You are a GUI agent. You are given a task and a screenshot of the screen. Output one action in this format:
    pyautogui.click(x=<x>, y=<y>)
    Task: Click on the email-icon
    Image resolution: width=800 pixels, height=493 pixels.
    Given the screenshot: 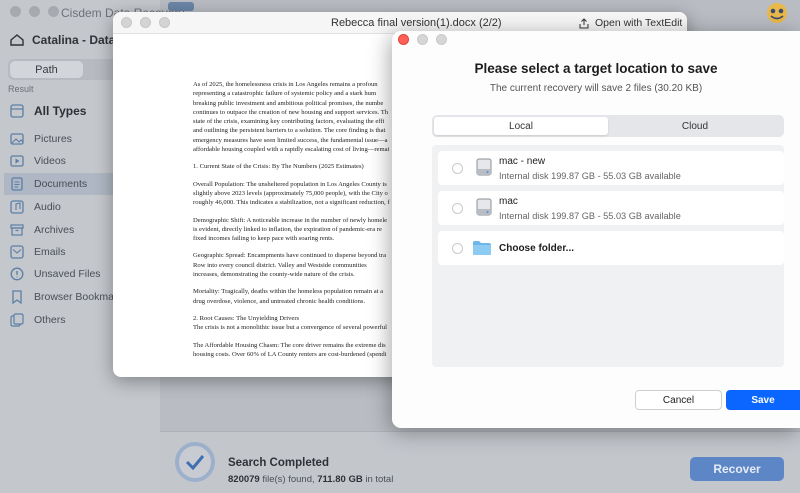 What is the action you would take?
    pyautogui.click(x=17, y=252)
    